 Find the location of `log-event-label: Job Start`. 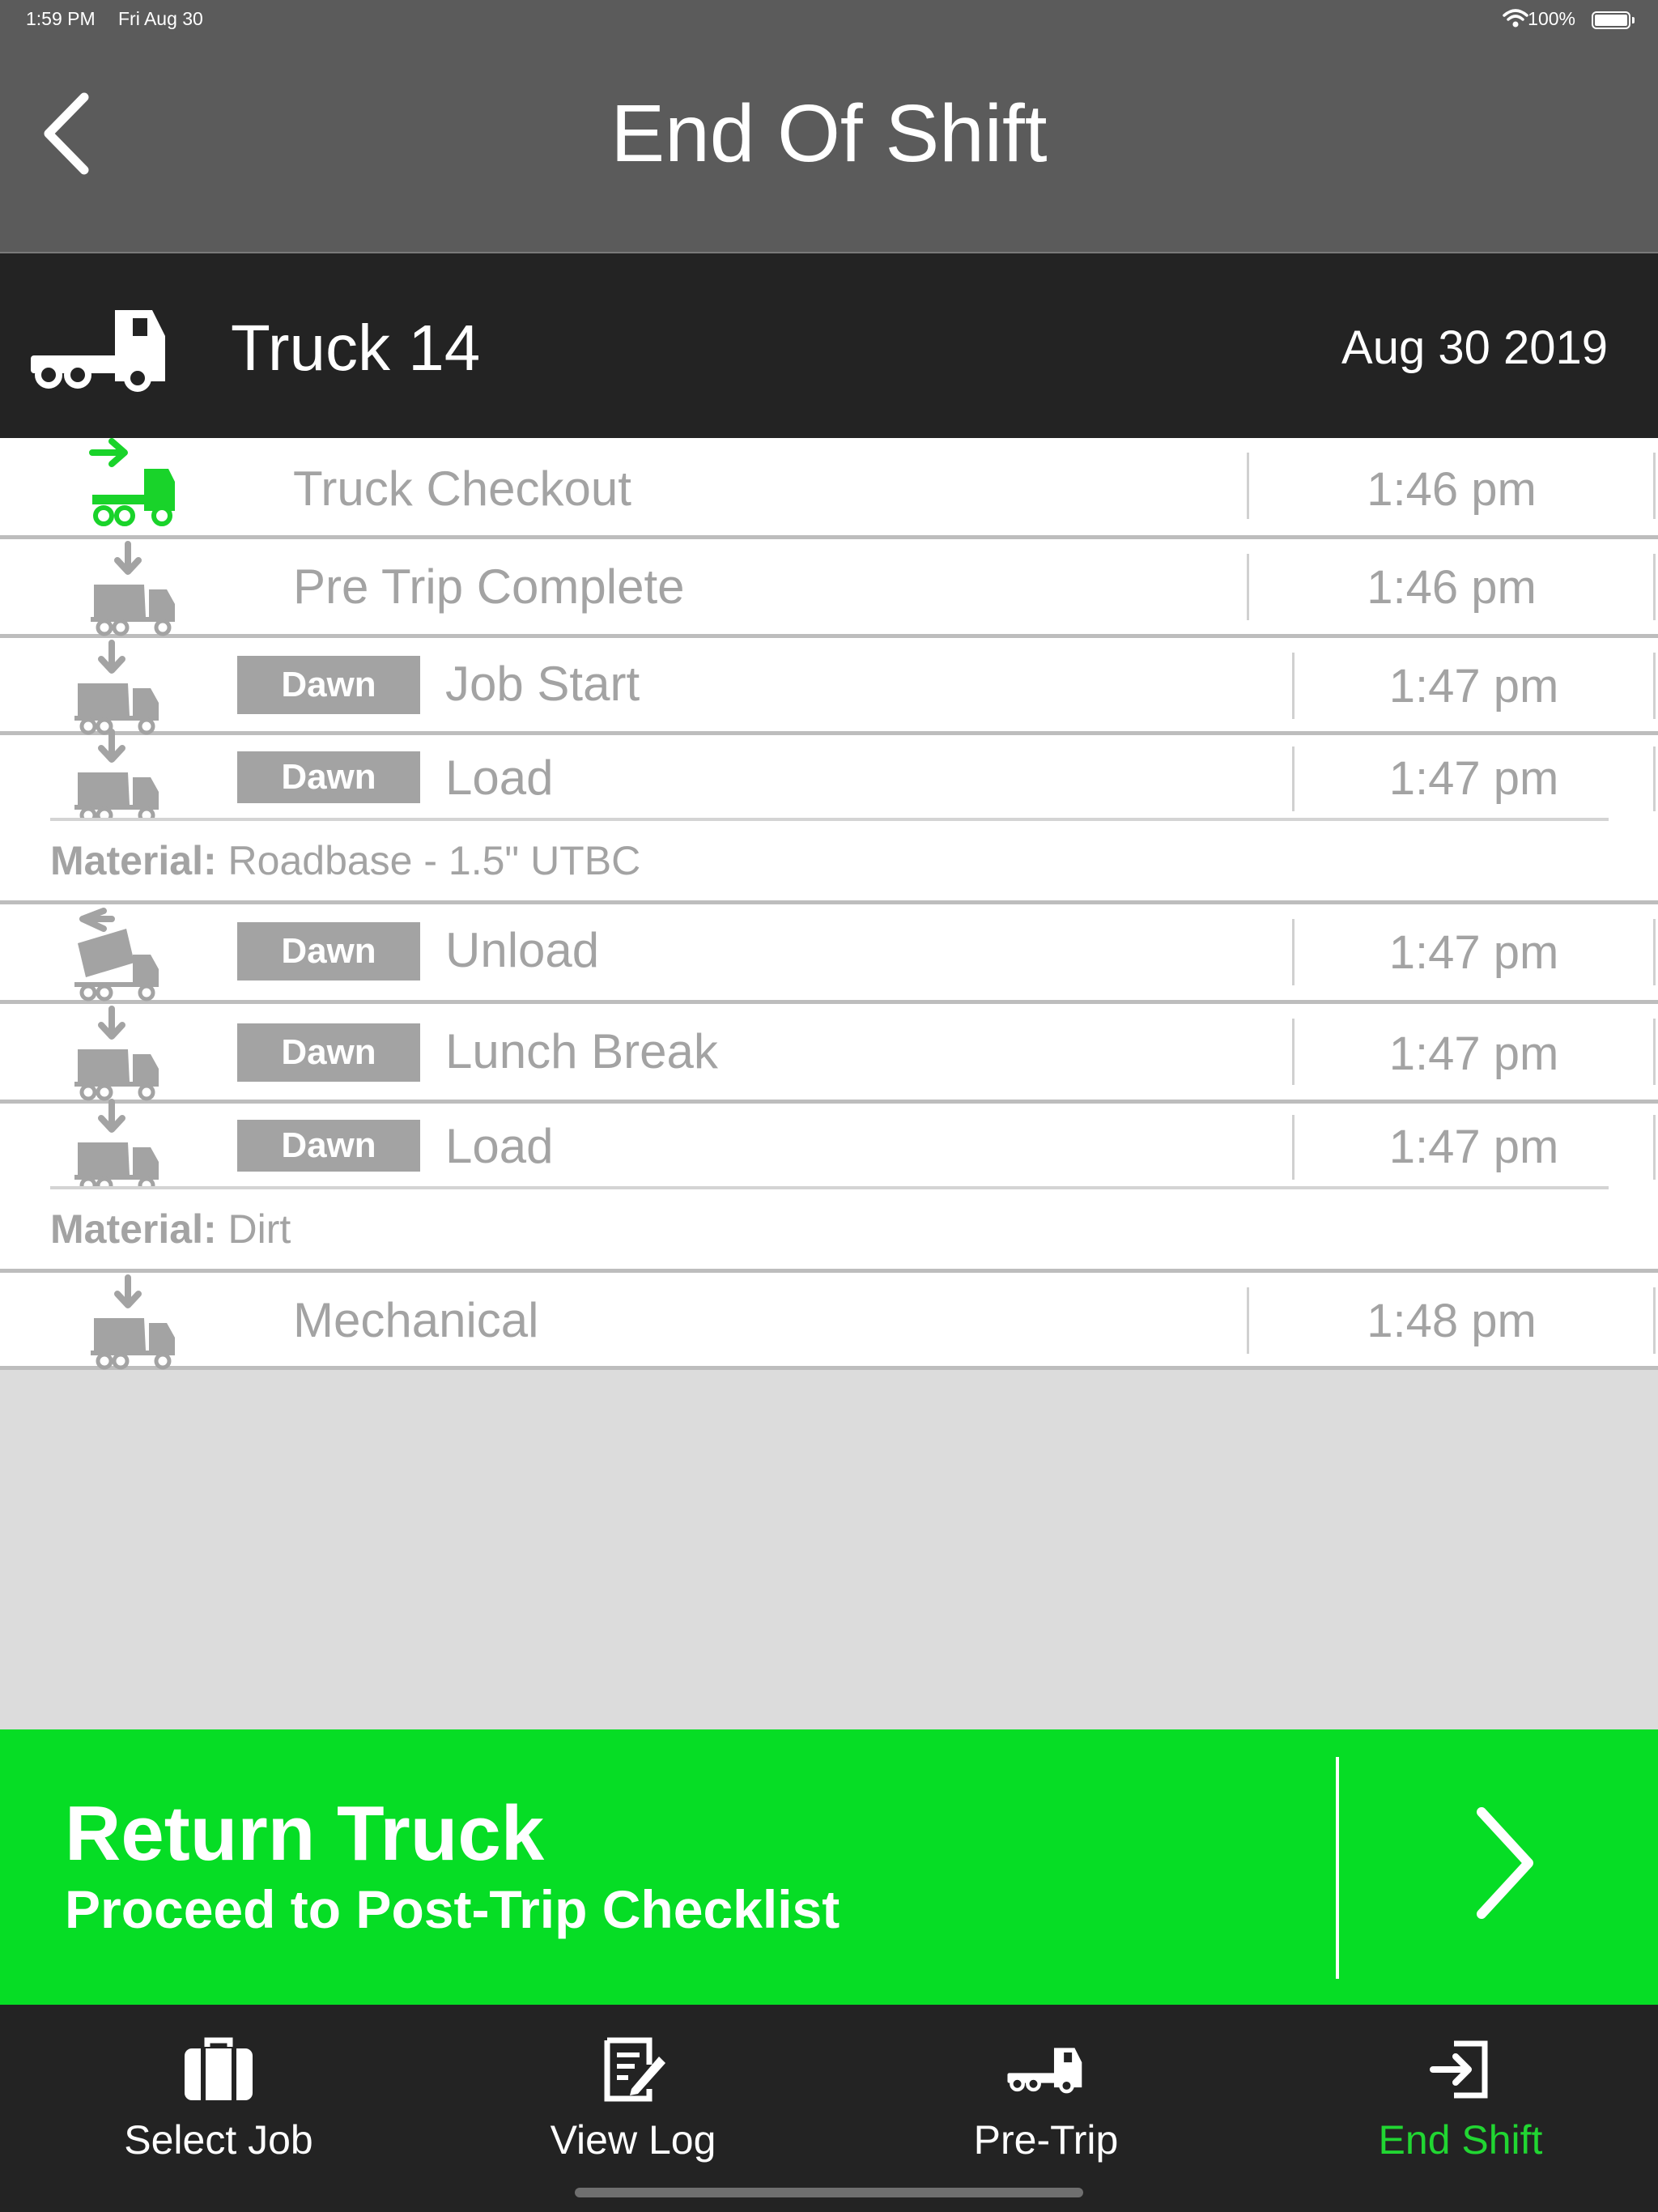

log-event-label: Job Start is located at coordinates (542, 684).